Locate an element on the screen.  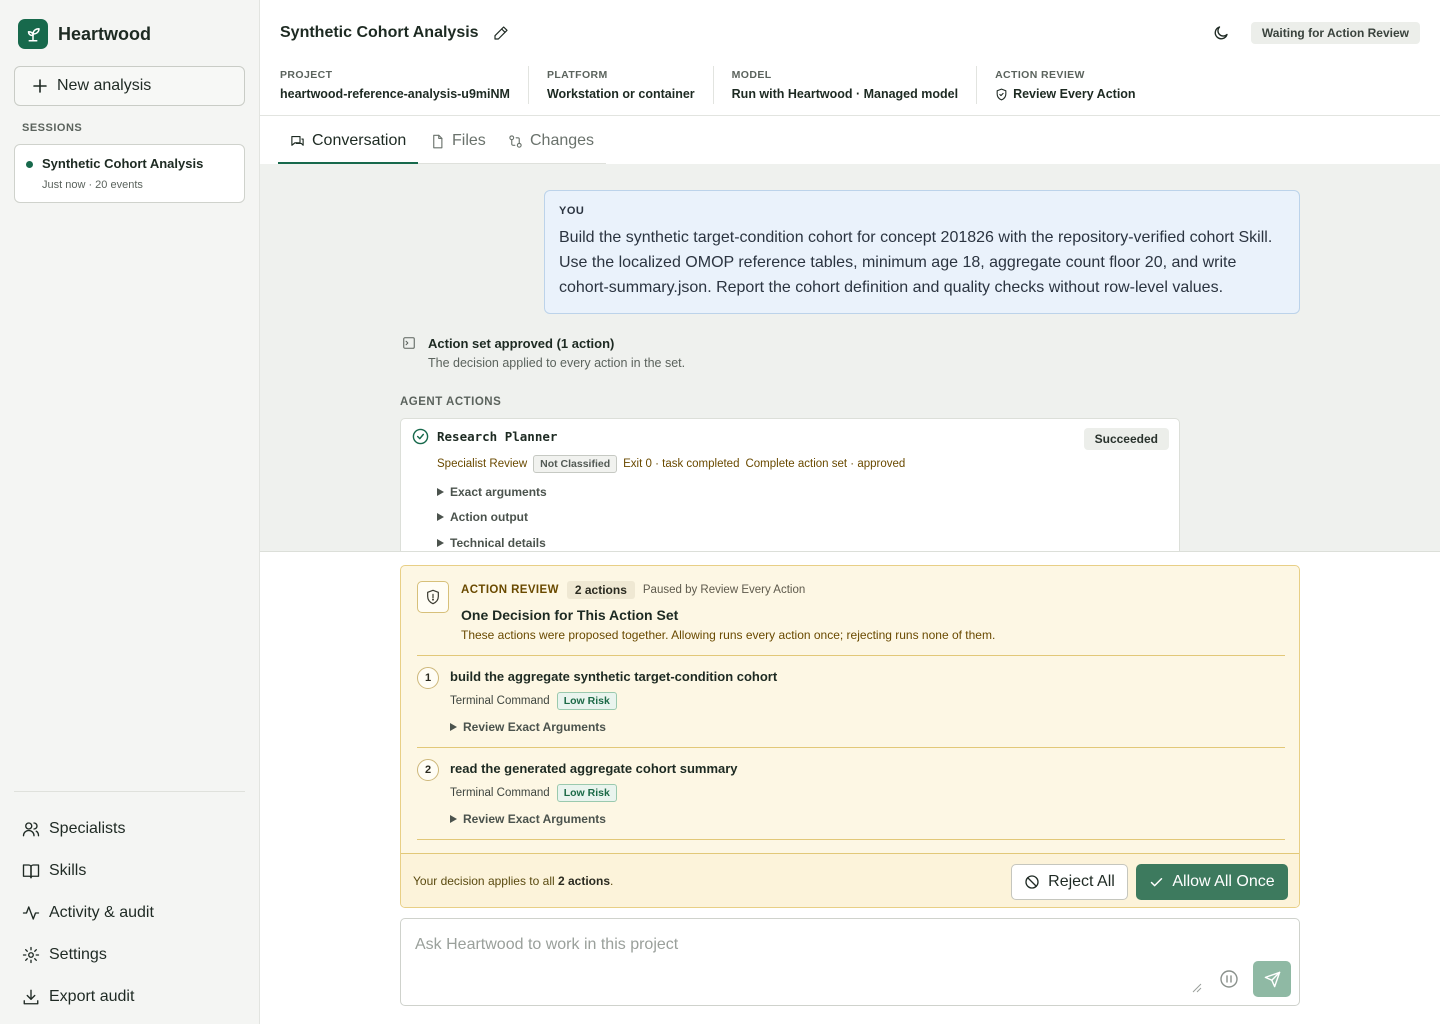
plus-icon is located at coordinates (40, 86).